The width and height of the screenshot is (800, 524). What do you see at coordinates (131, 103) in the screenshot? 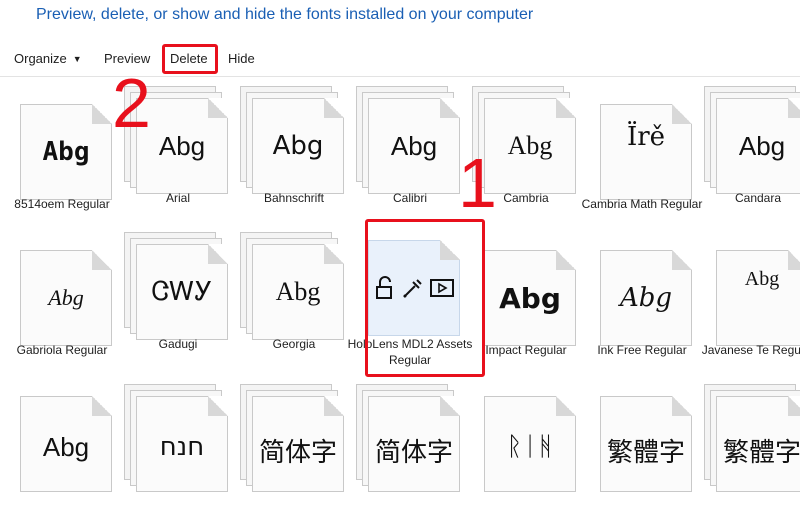
I see `step-2-marker: 2` at bounding box center [131, 103].